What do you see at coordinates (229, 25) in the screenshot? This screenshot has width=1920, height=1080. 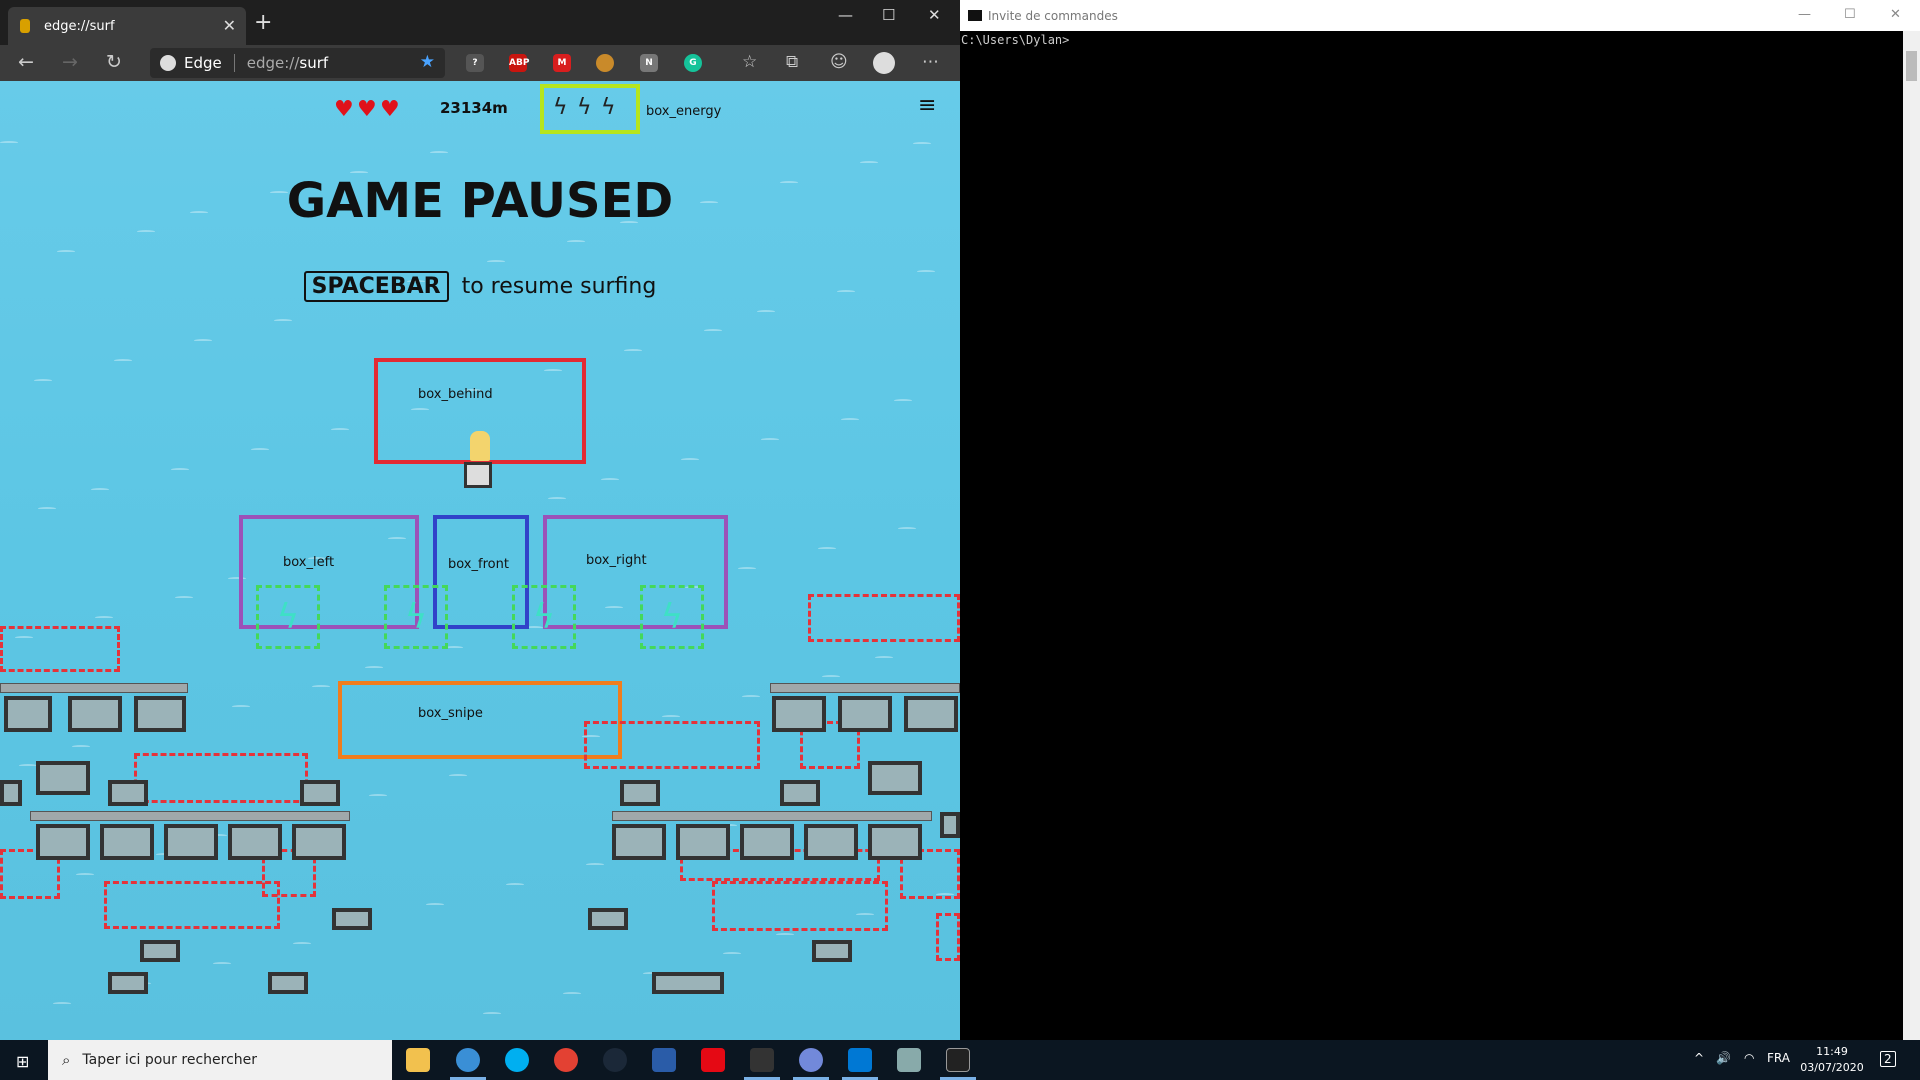 I see `close-tab-icon: ✕` at bounding box center [229, 25].